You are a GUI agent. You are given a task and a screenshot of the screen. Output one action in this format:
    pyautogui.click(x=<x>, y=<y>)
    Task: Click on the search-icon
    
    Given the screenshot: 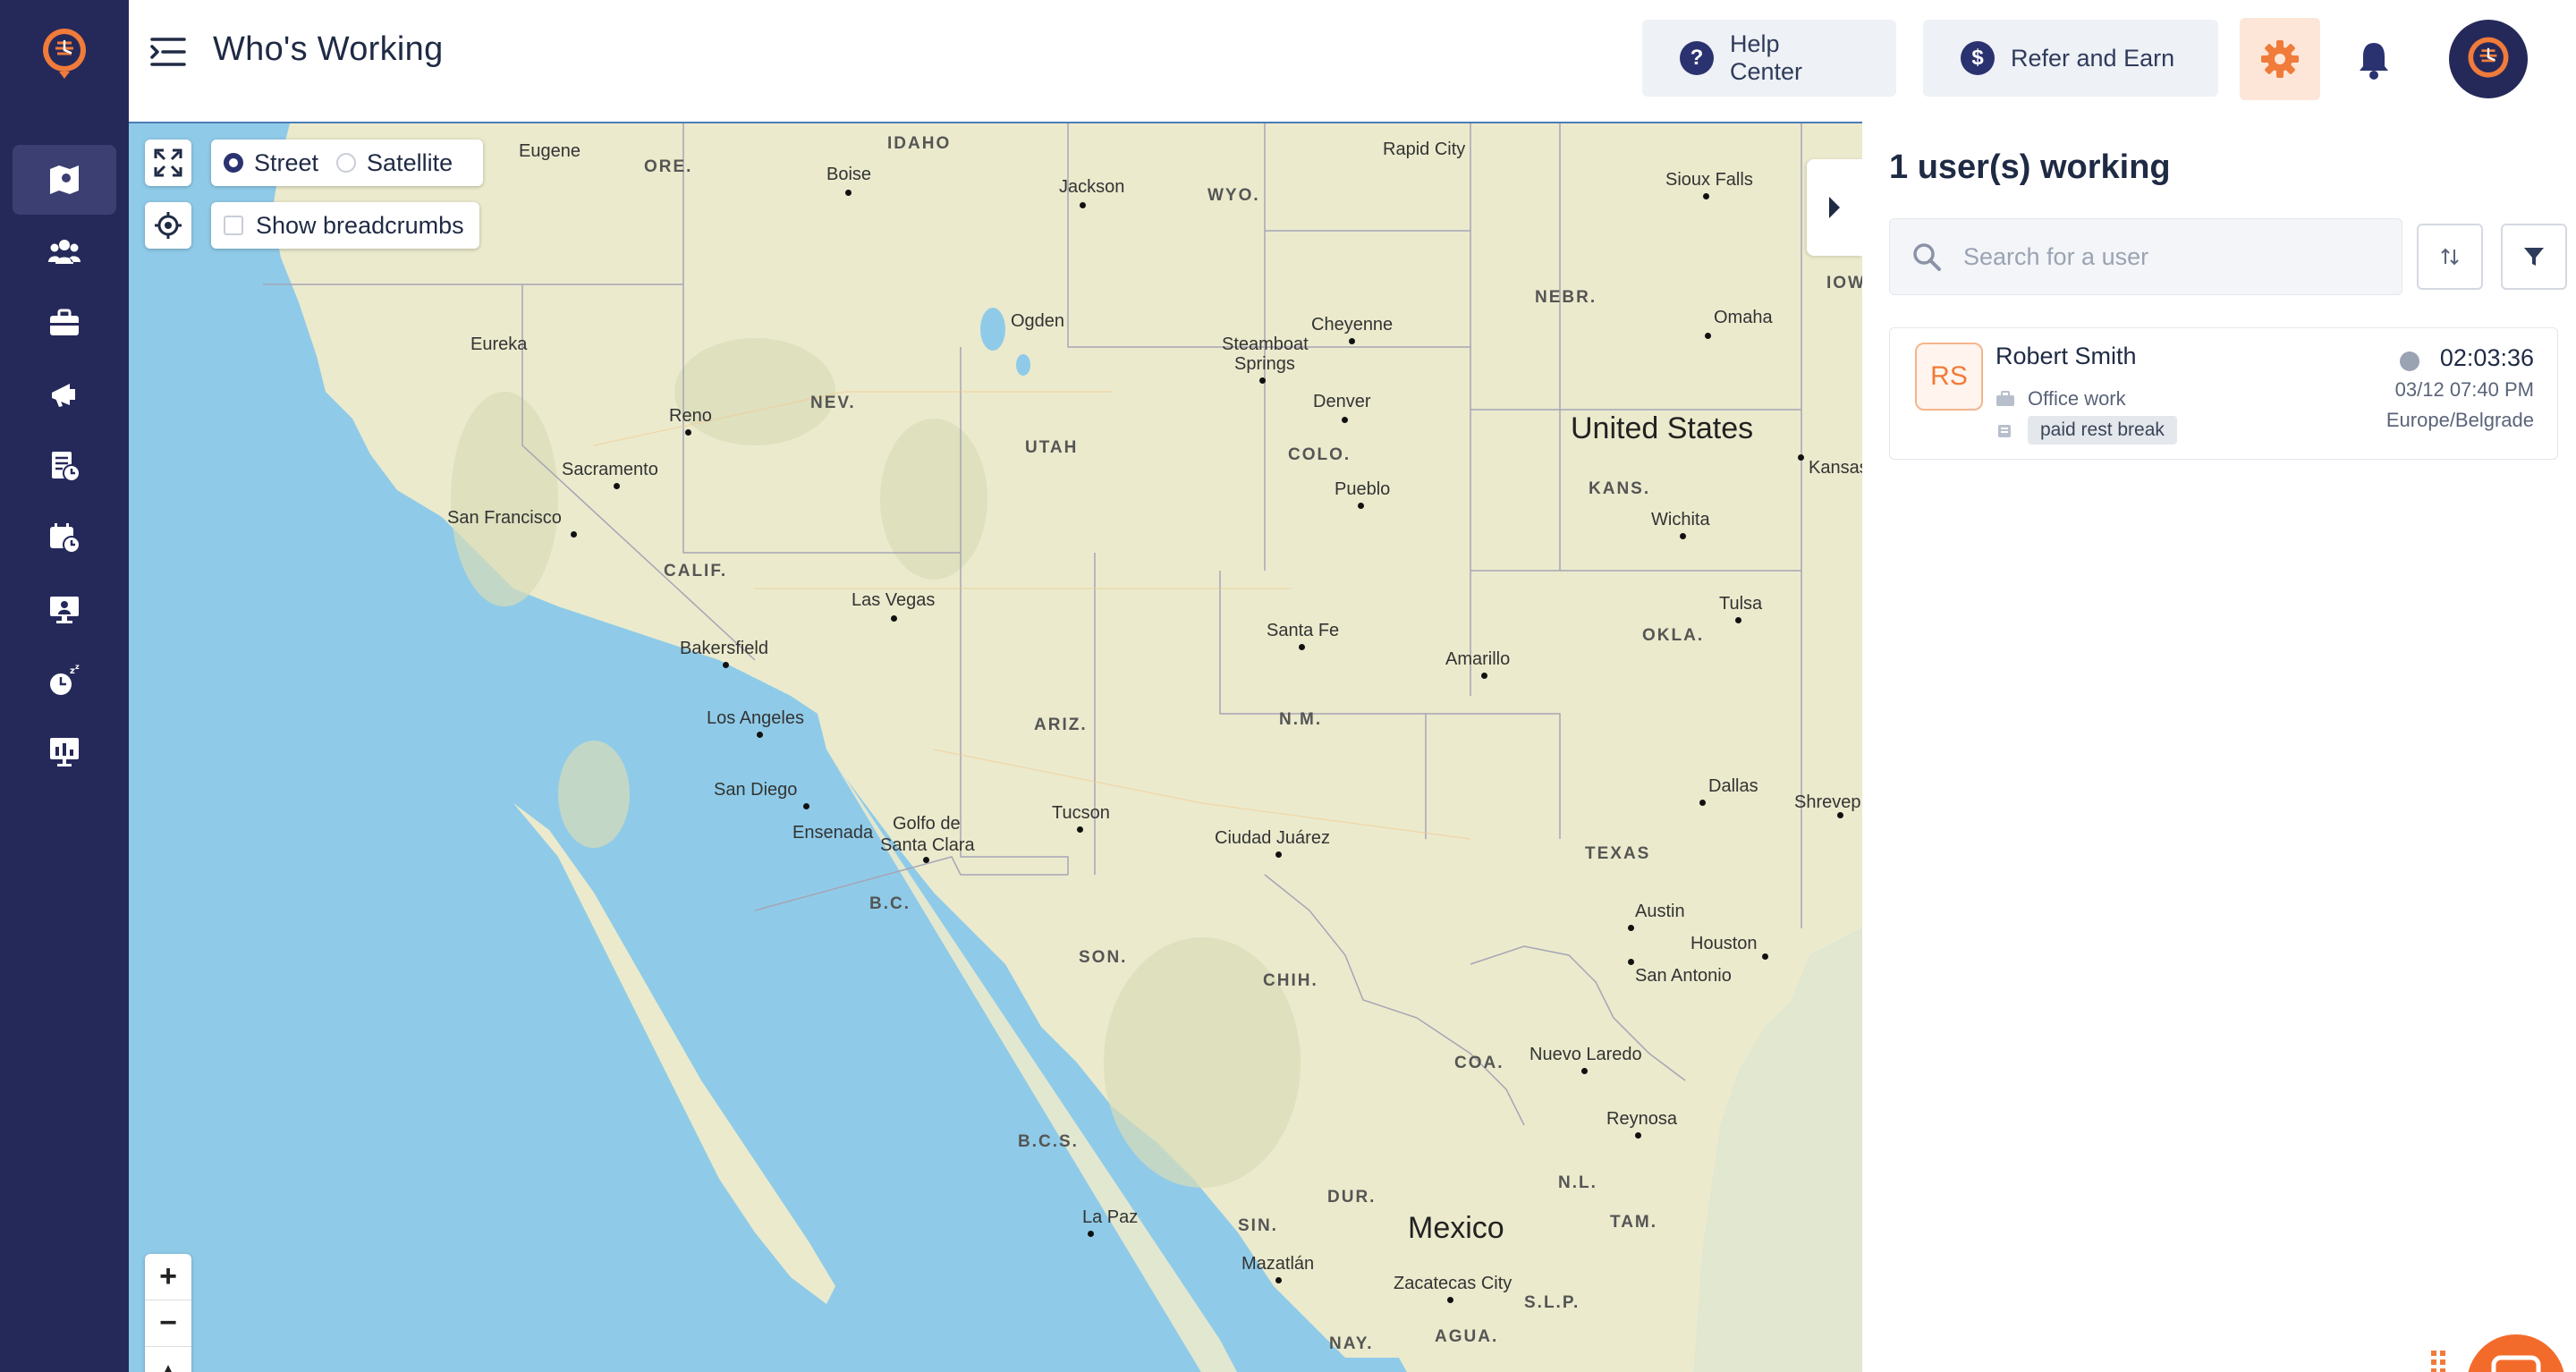 What is the action you would take?
    pyautogui.click(x=1927, y=257)
    